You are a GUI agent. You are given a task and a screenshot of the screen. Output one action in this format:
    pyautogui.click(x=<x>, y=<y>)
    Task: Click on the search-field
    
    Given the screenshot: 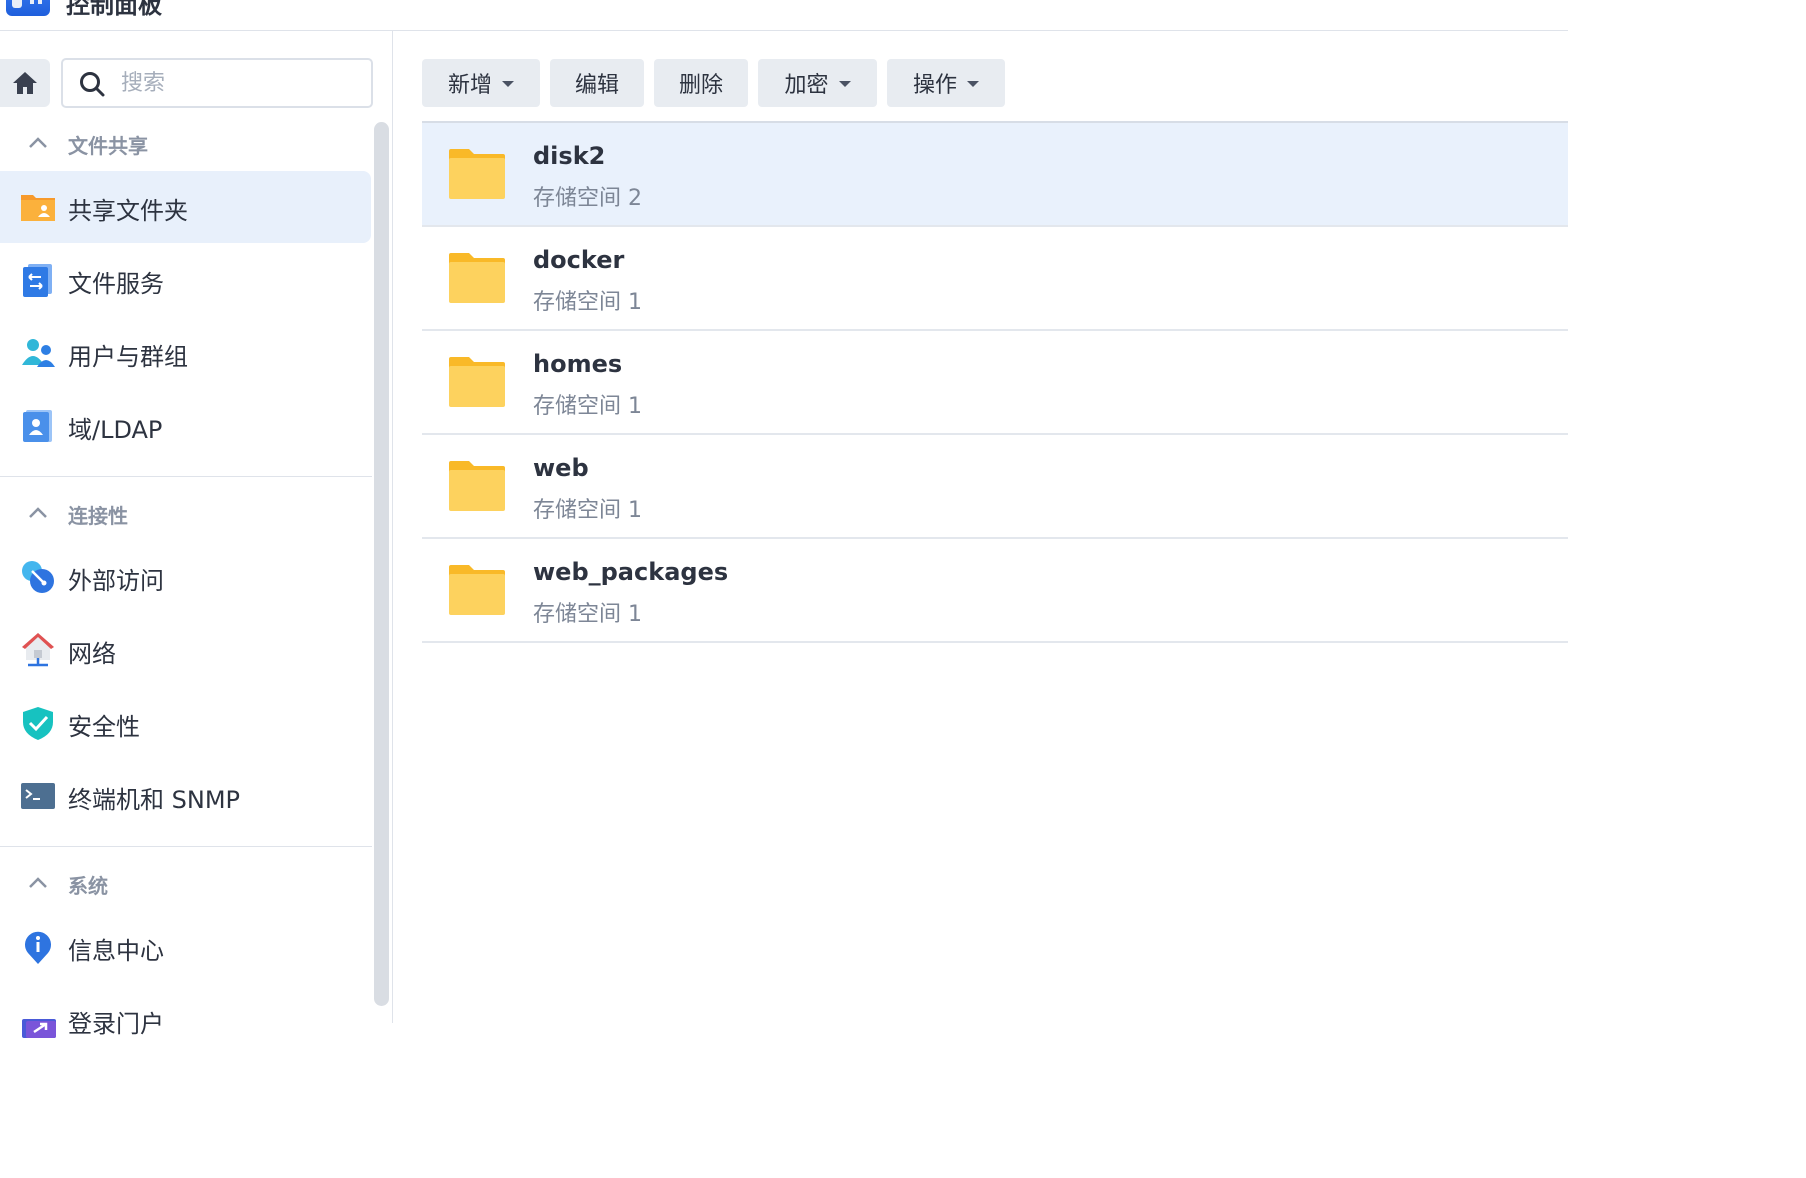 What is the action you would take?
    pyautogui.click(x=217, y=83)
    